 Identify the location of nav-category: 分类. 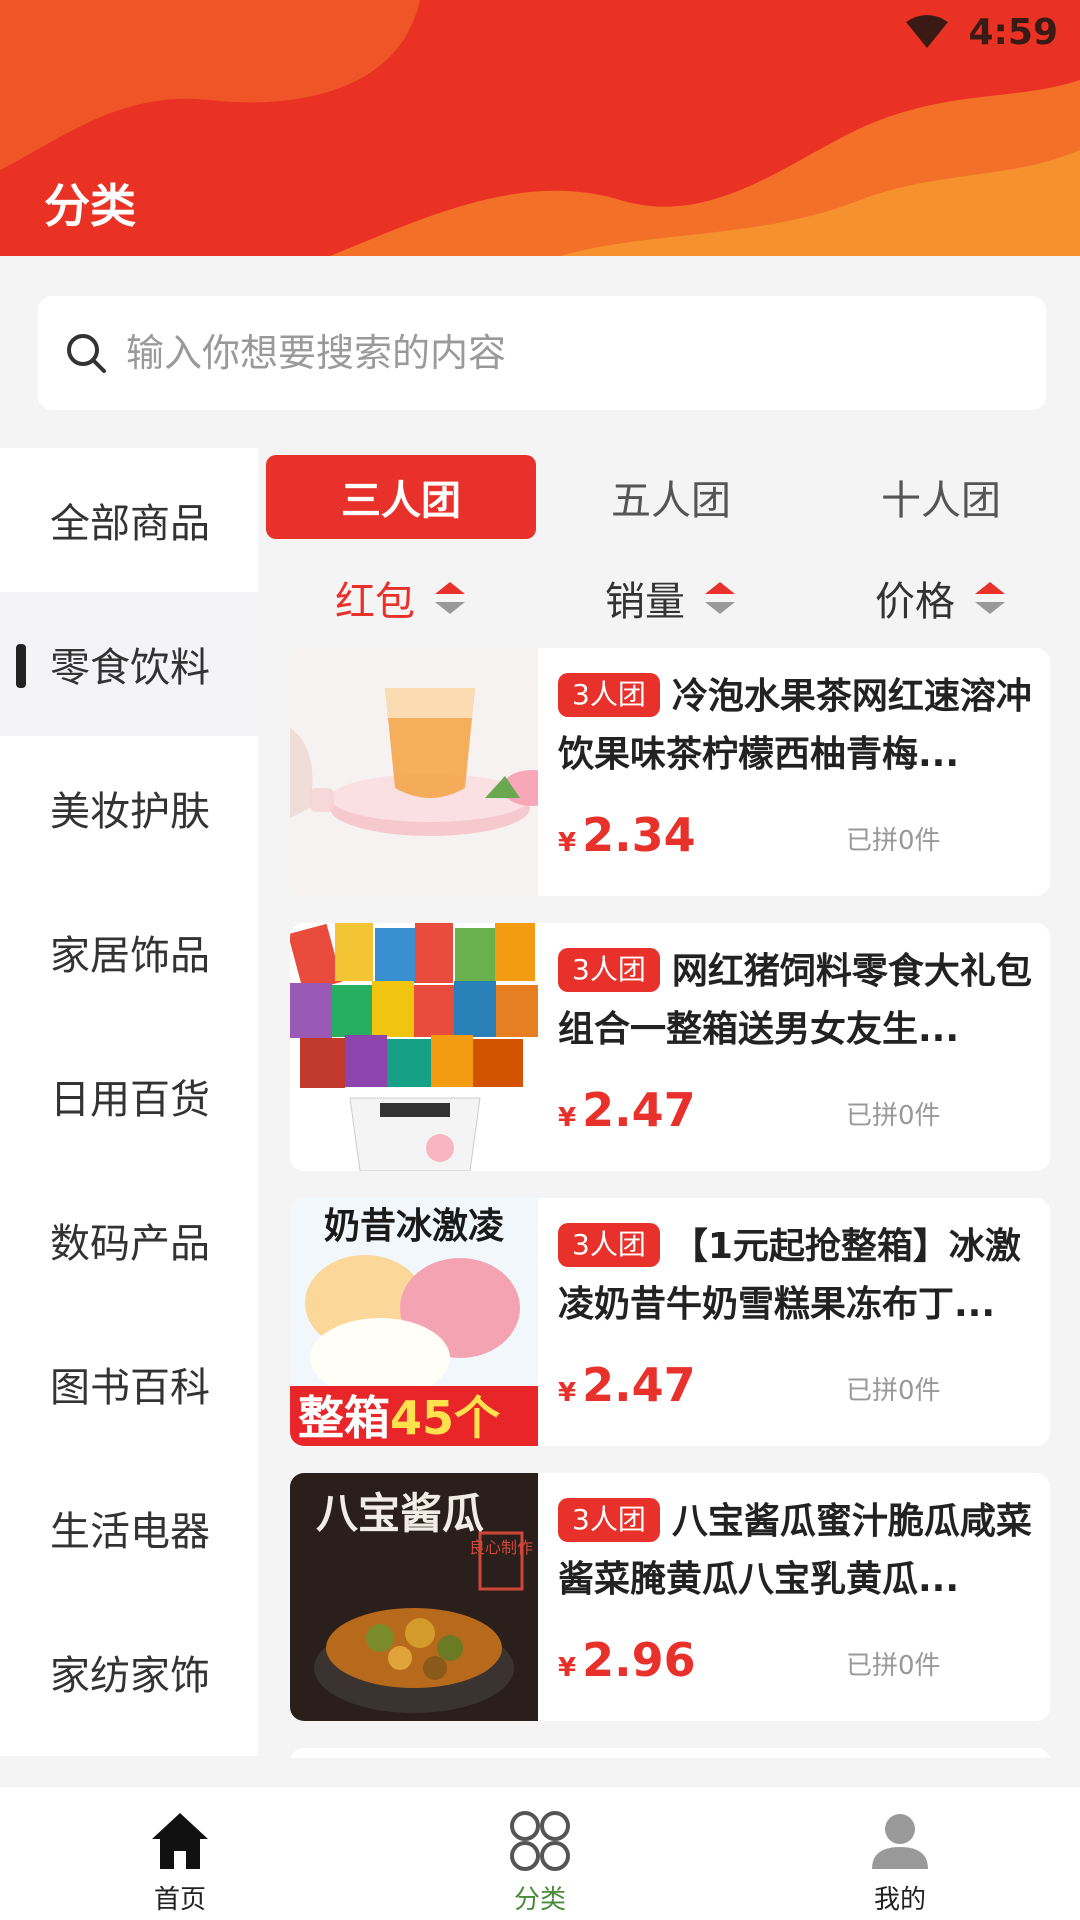
(540, 1853).